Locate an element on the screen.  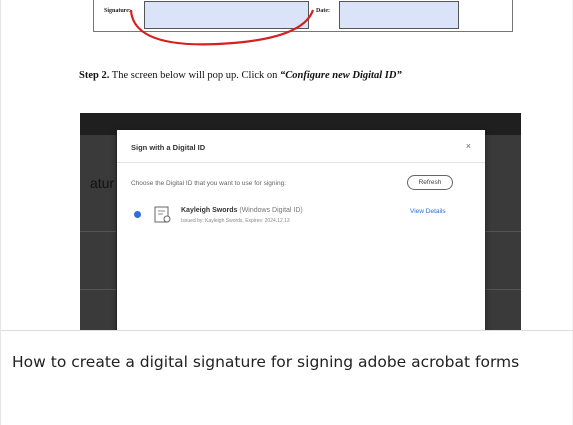
left-panel is located at coordinates (98, 232).